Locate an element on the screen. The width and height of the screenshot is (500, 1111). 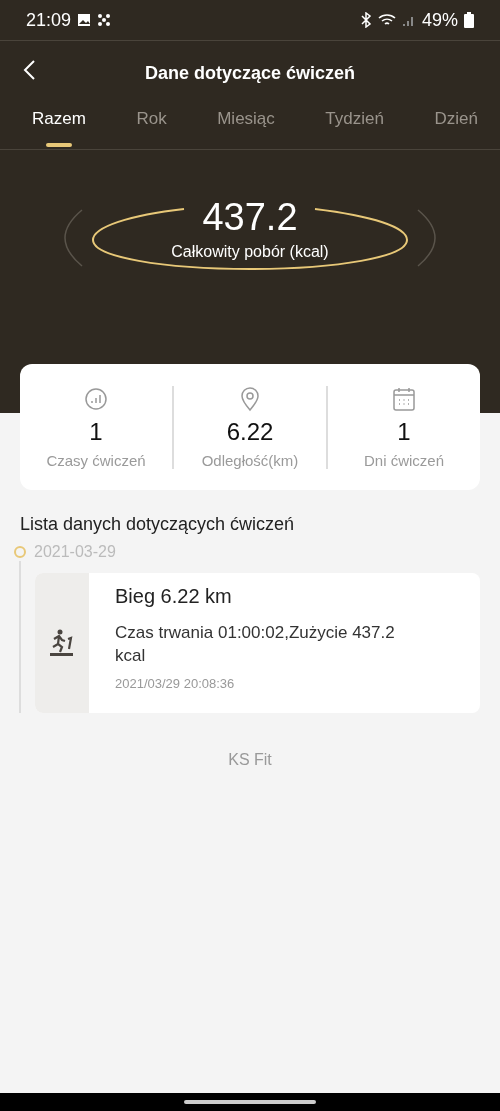
timeline-dot is located at coordinates (20, 552).